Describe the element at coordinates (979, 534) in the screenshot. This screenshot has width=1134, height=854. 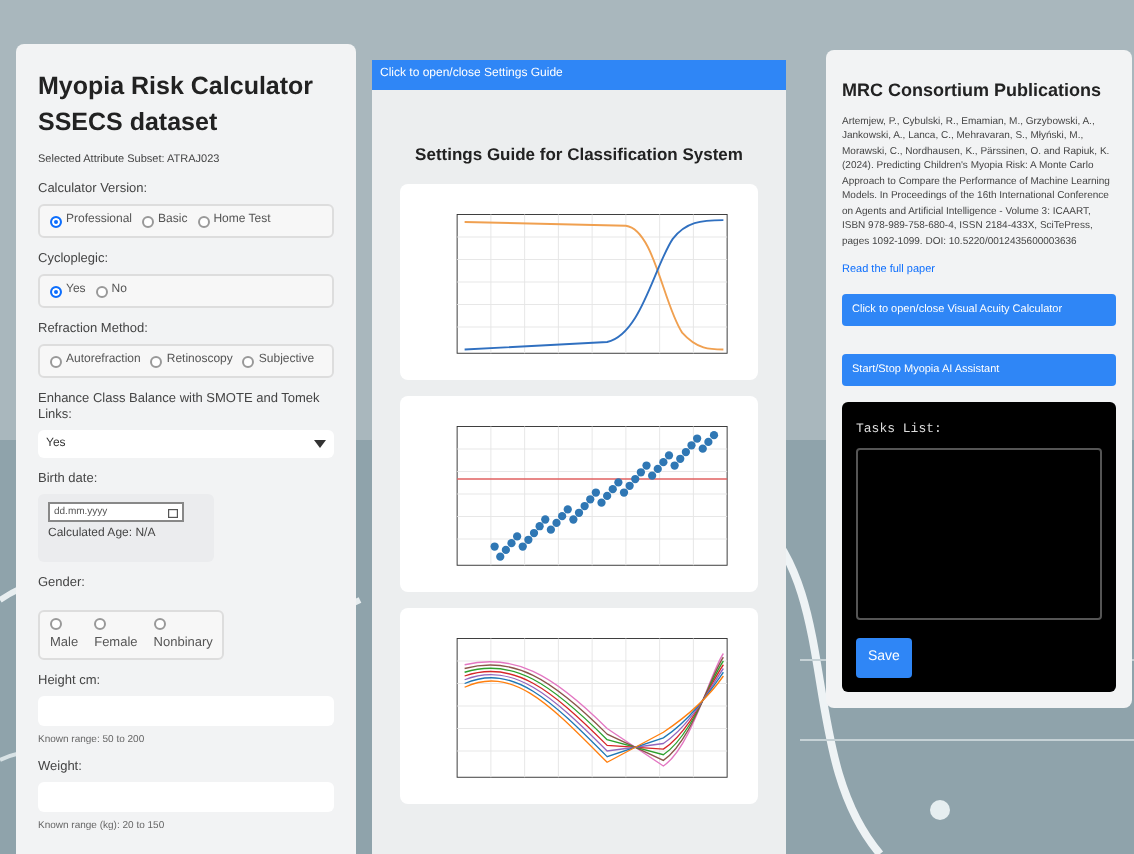
I see `tasks-textarea` at that location.